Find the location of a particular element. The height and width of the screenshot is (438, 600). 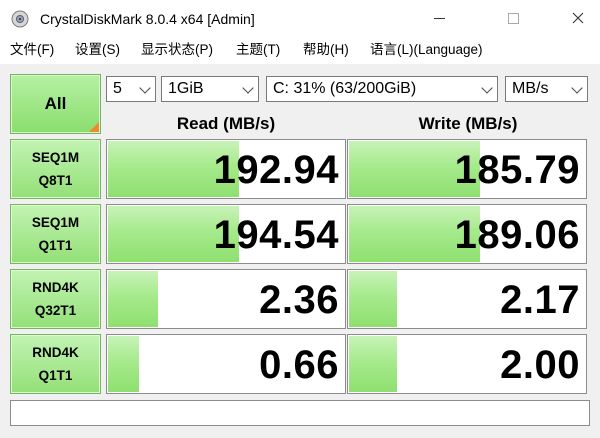

write-value: 189.06 is located at coordinates (517, 235).